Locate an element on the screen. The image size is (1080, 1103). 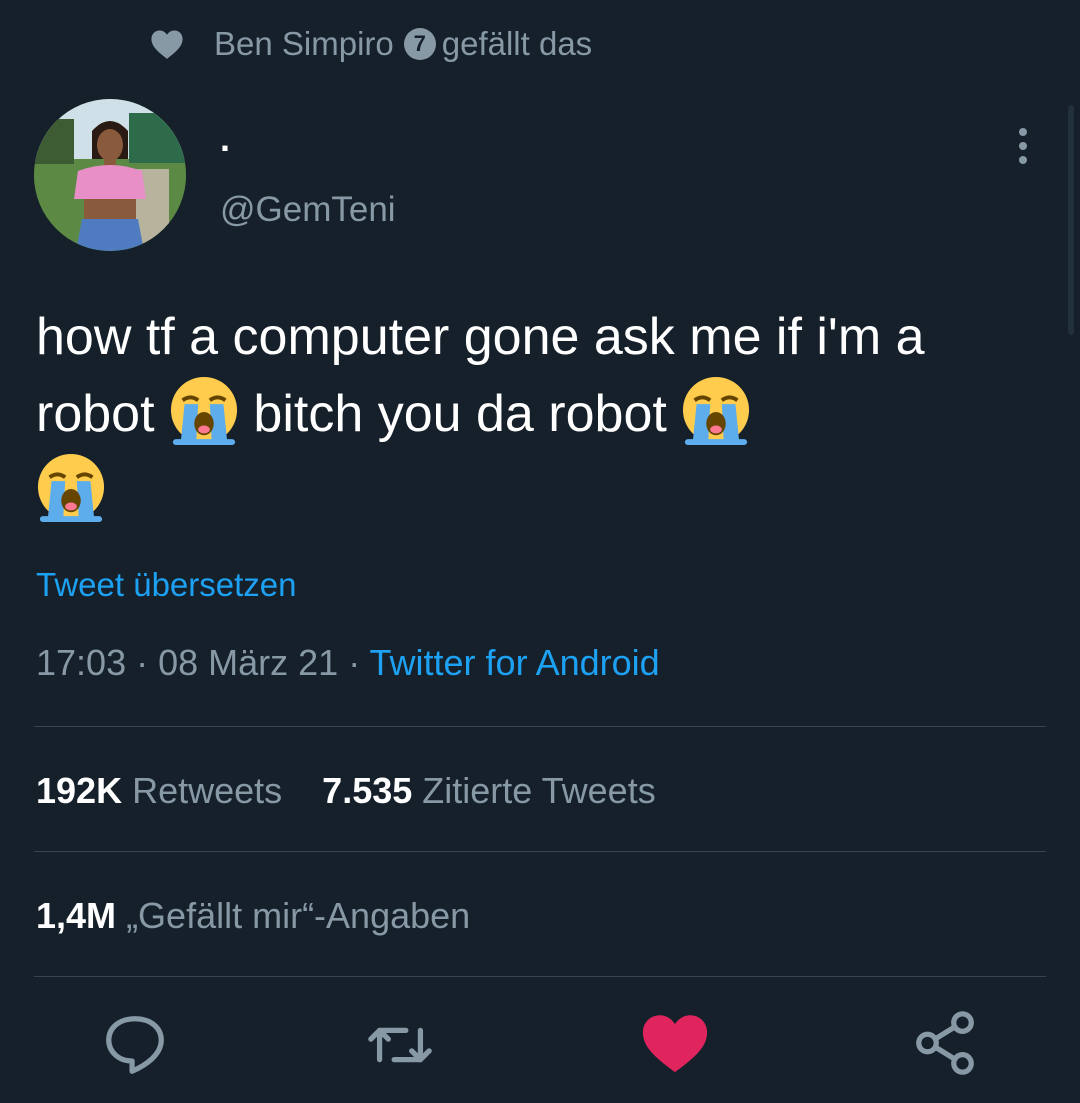
quotes-count: 7.535 is located at coordinates (367, 790).